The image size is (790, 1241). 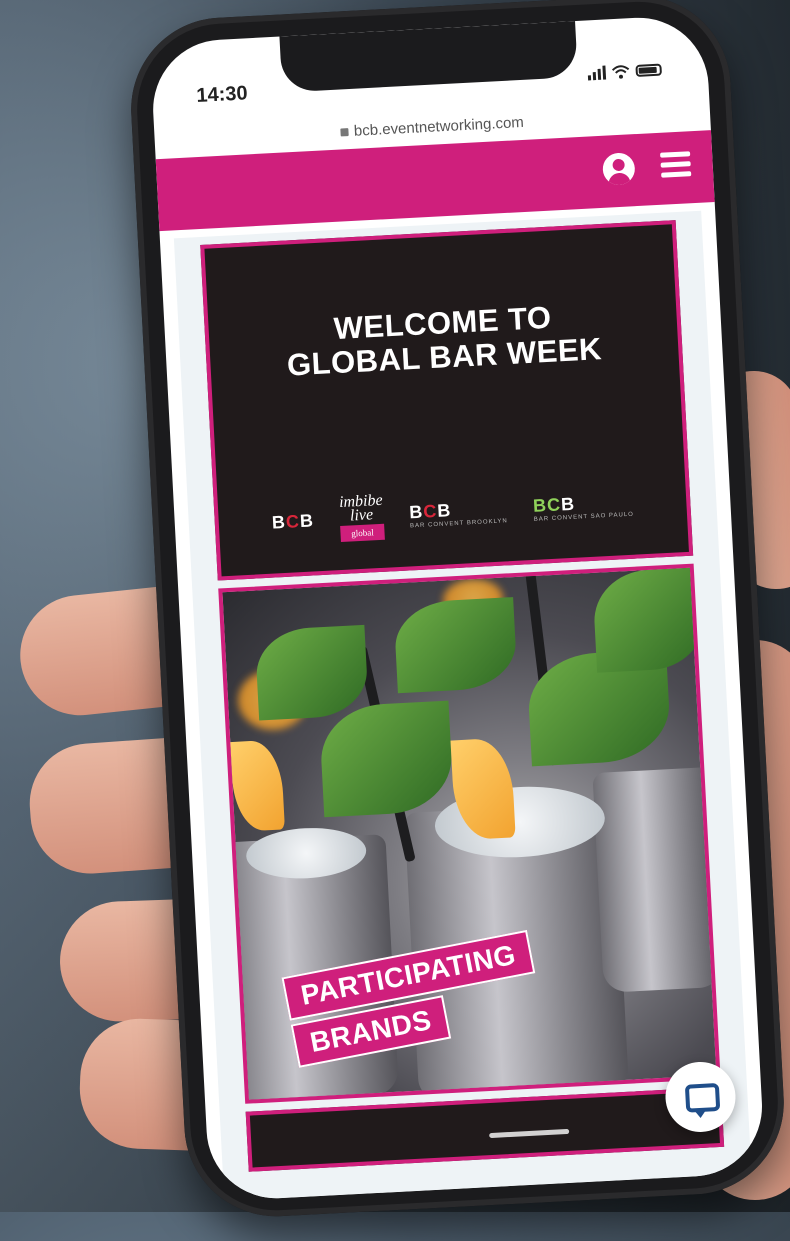 I want to click on chat-icon, so click(x=702, y=1097).